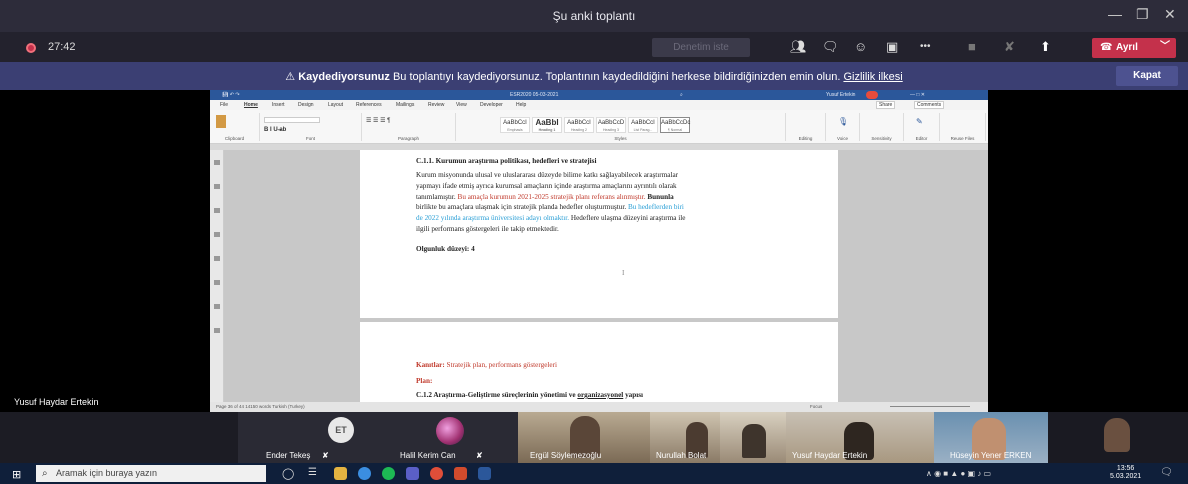 This screenshot has width=1188, height=484. Describe the element at coordinates (860, 437) in the screenshot. I see `participant-video: Yusuf Haydar Ertekin` at that location.